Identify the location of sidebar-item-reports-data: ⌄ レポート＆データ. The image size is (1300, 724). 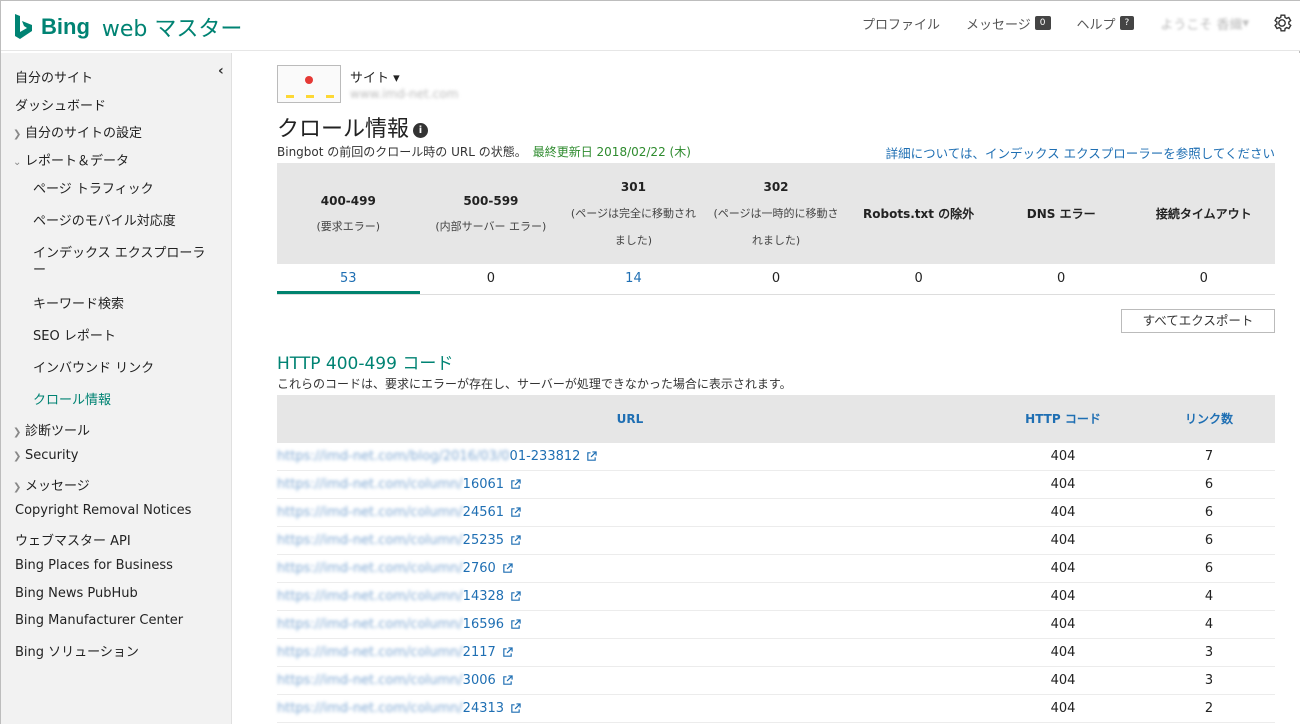
(71, 159).